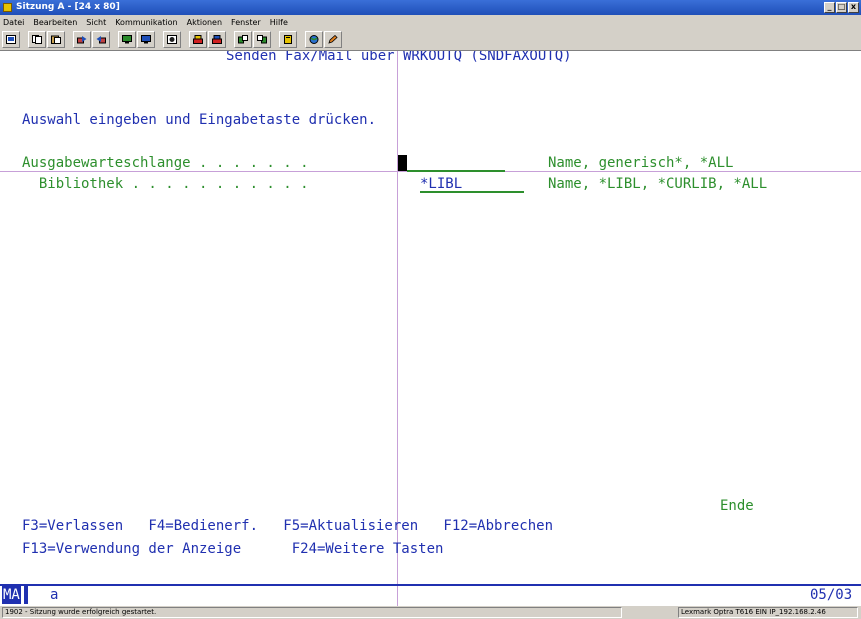 The height and width of the screenshot is (619, 861). I want to click on window-controls: _ □ x, so click(841, 7).